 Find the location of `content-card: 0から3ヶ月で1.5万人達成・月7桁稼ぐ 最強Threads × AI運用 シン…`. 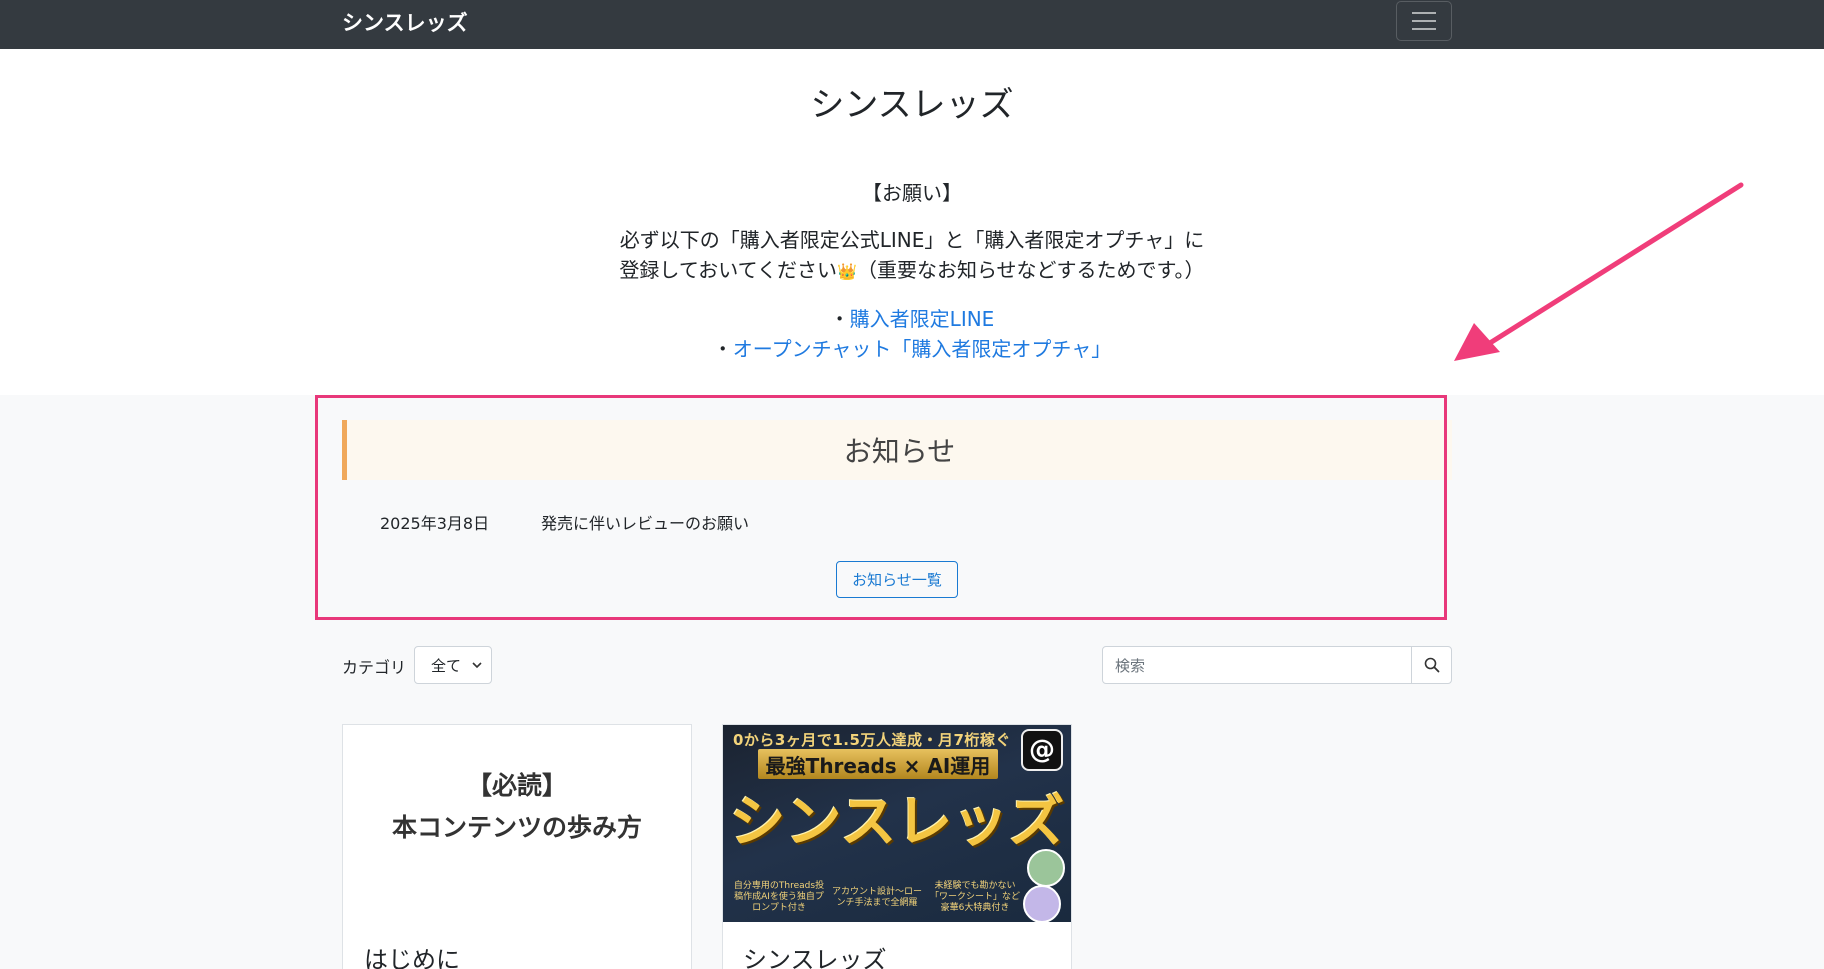

content-card: 0から3ヶ月で1.5万人達成・月7桁稼ぐ 最強Threads × AI運用 シン… is located at coordinates (897, 846).